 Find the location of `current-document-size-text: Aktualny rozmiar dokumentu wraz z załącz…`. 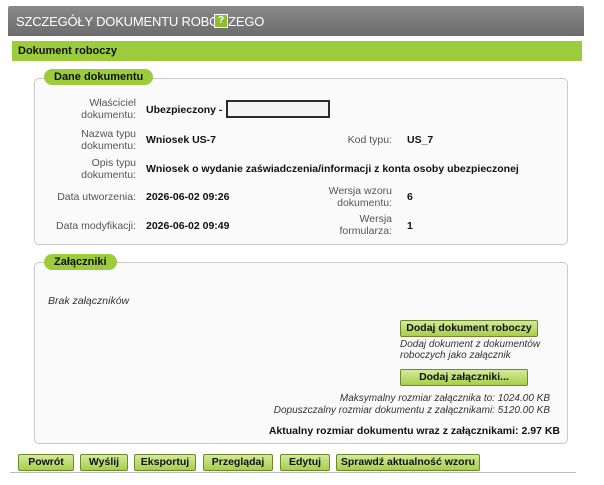

current-document-size-text: Aktualny rozmiar dokumentu wraz z załącz… is located at coordinates (414, 431).